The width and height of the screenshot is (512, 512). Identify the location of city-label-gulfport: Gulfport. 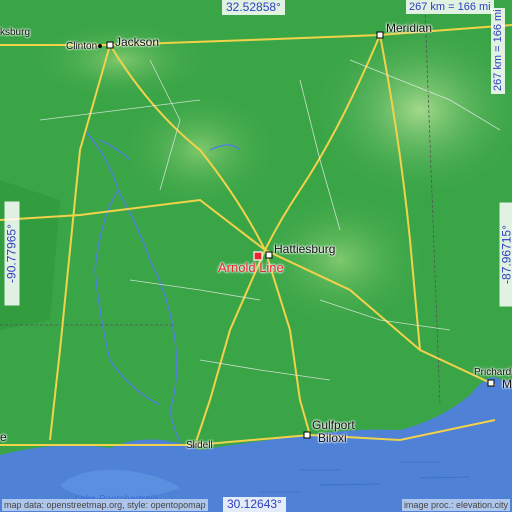
(333, 425).